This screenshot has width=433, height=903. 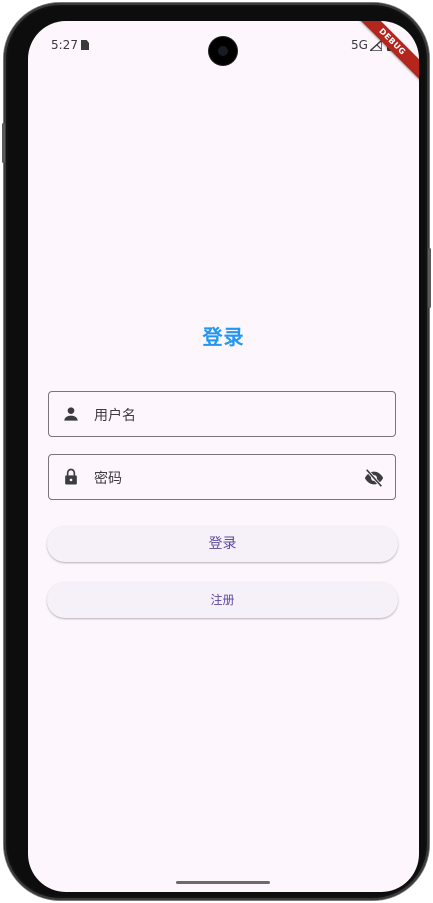 I want to click on status-bar: 5:27 5G DEBUG, so click(x=223, y=53).